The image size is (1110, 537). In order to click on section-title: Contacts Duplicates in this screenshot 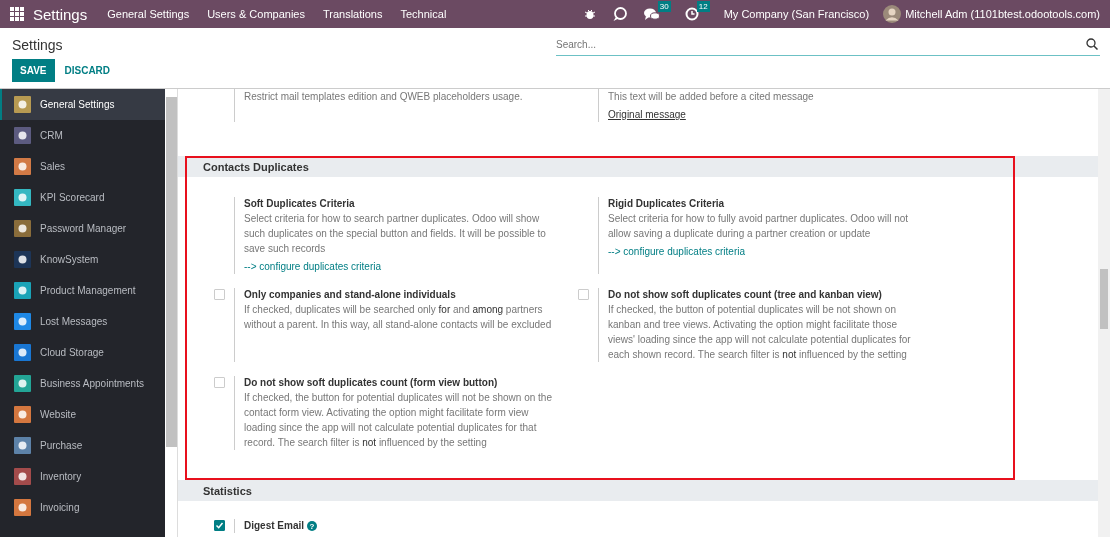, I will do `click(256, 166)`.